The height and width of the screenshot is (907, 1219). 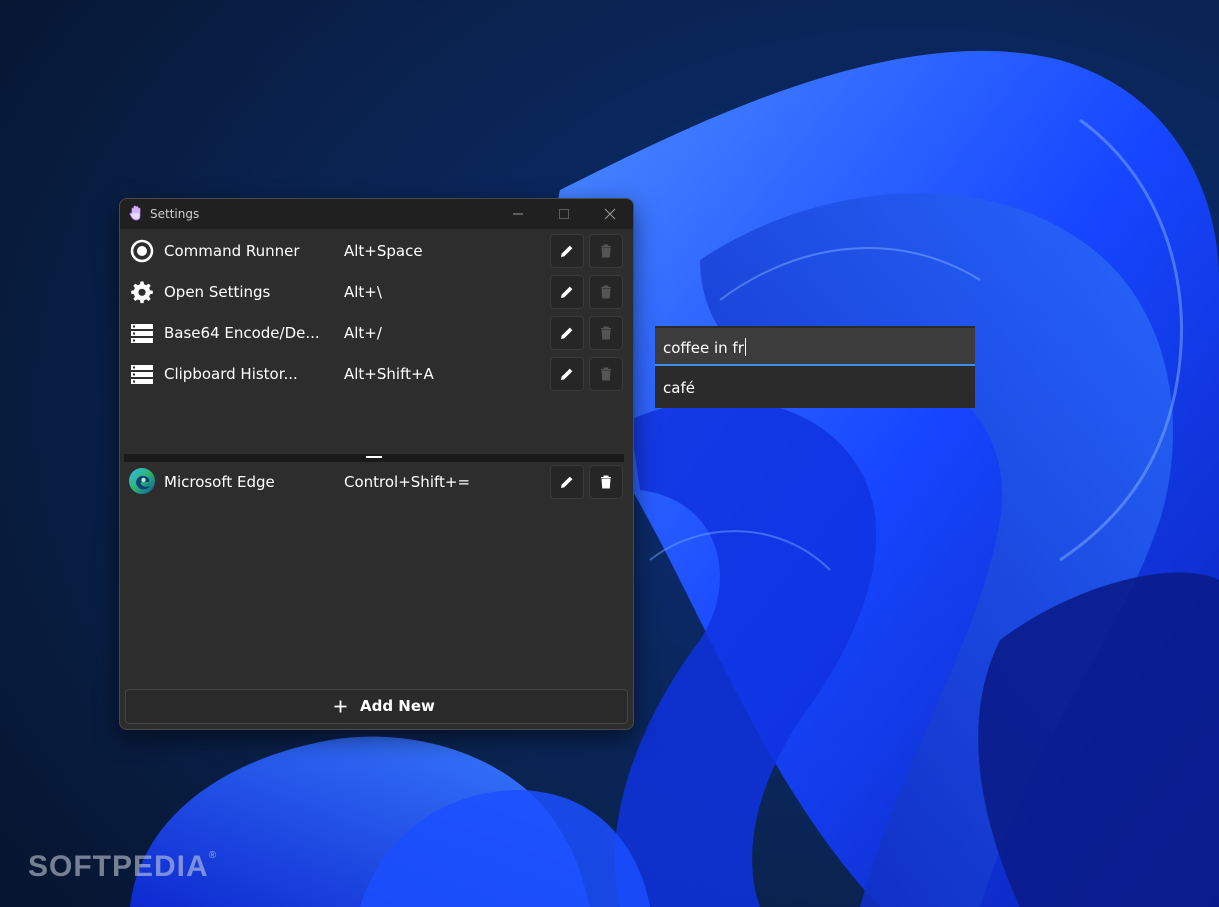 I want to click on binding-shortcut: Alt+/, so click(x=363, y=333).